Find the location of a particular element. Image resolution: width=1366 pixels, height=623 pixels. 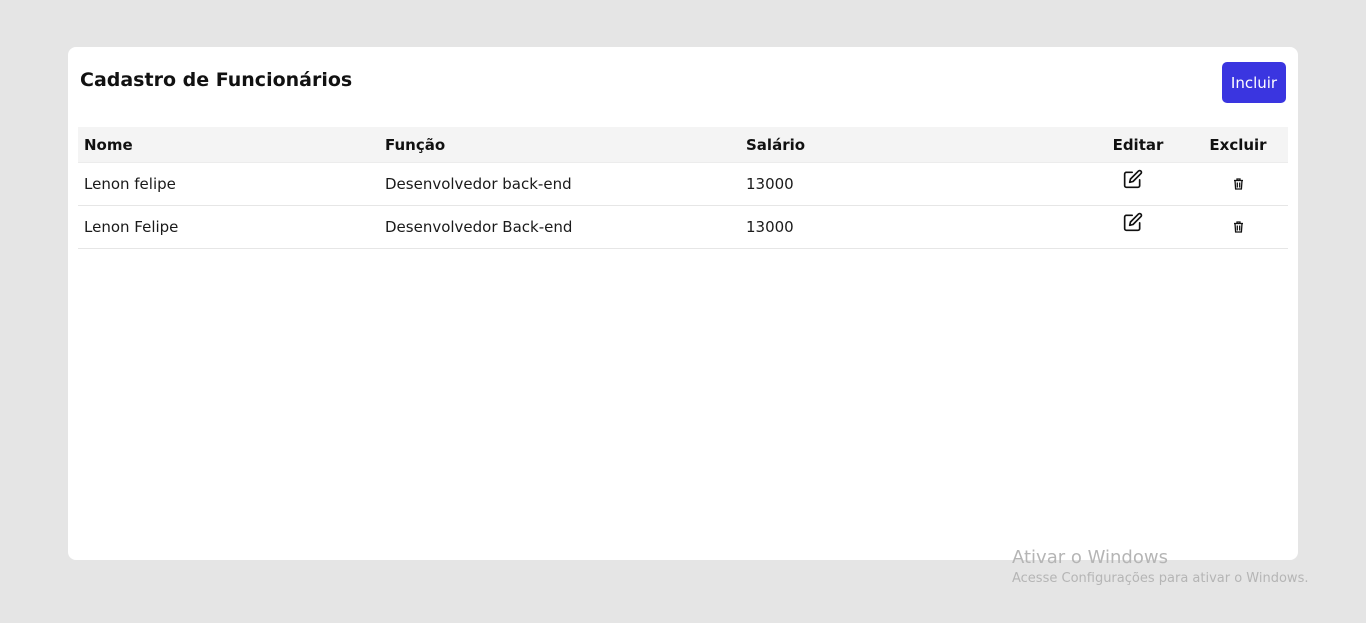

cell-name: Lenon felipe is located at coordinates (130, 184).